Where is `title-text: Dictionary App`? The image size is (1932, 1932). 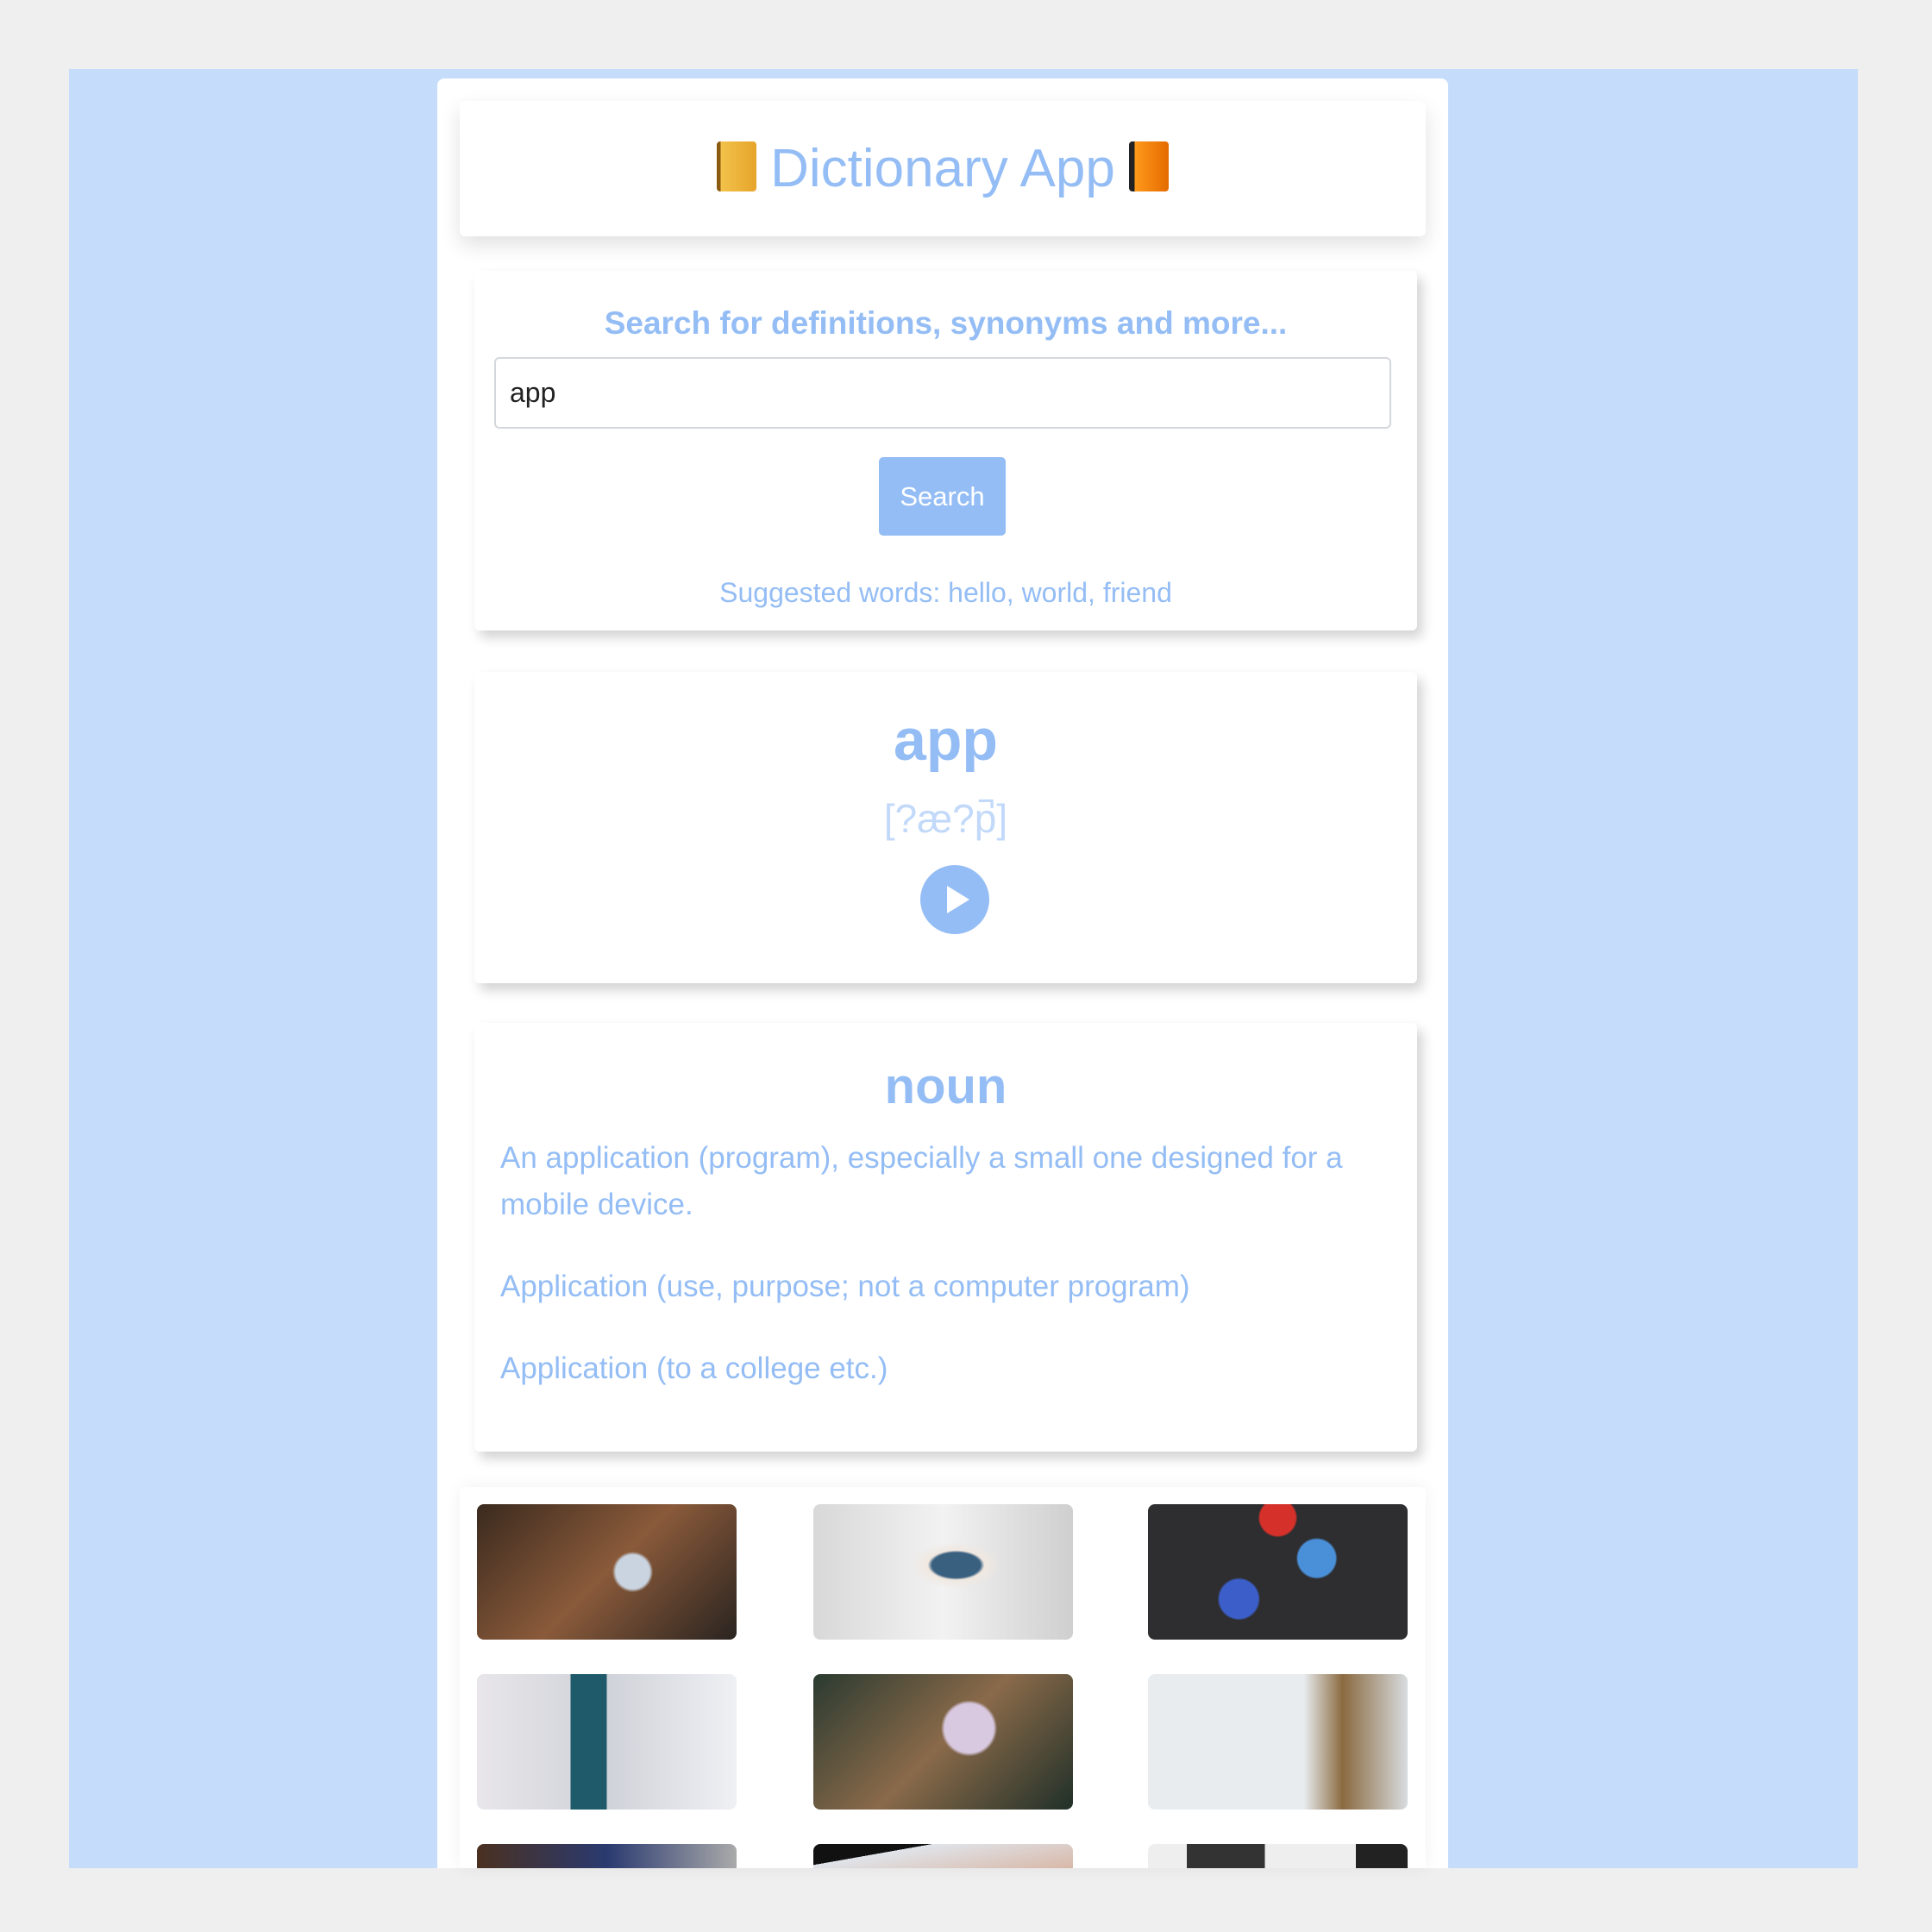 title-text: Dictionary App is located at coordinates (942, 169).